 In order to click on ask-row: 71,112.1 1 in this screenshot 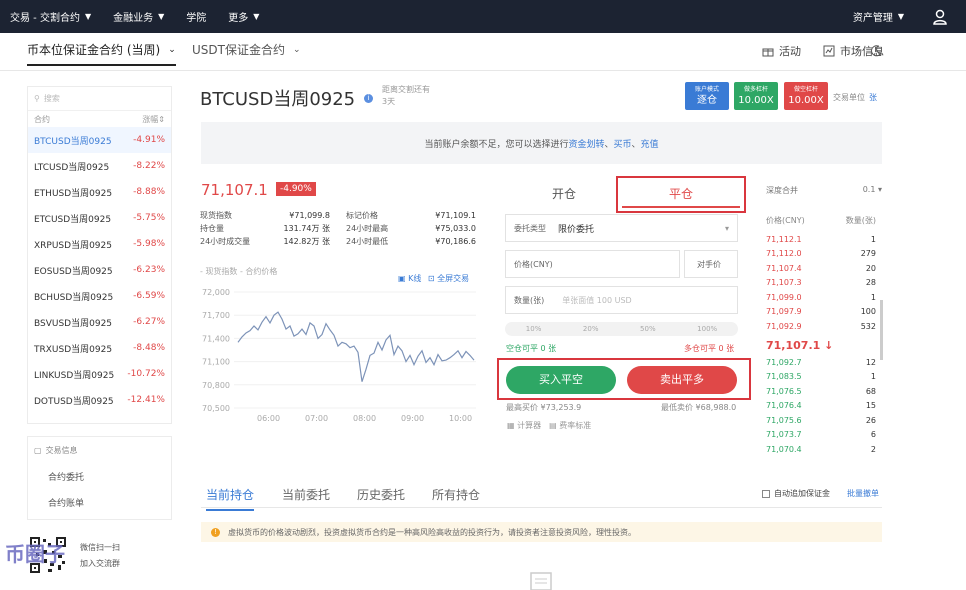, I will do `click(821, 239)`.